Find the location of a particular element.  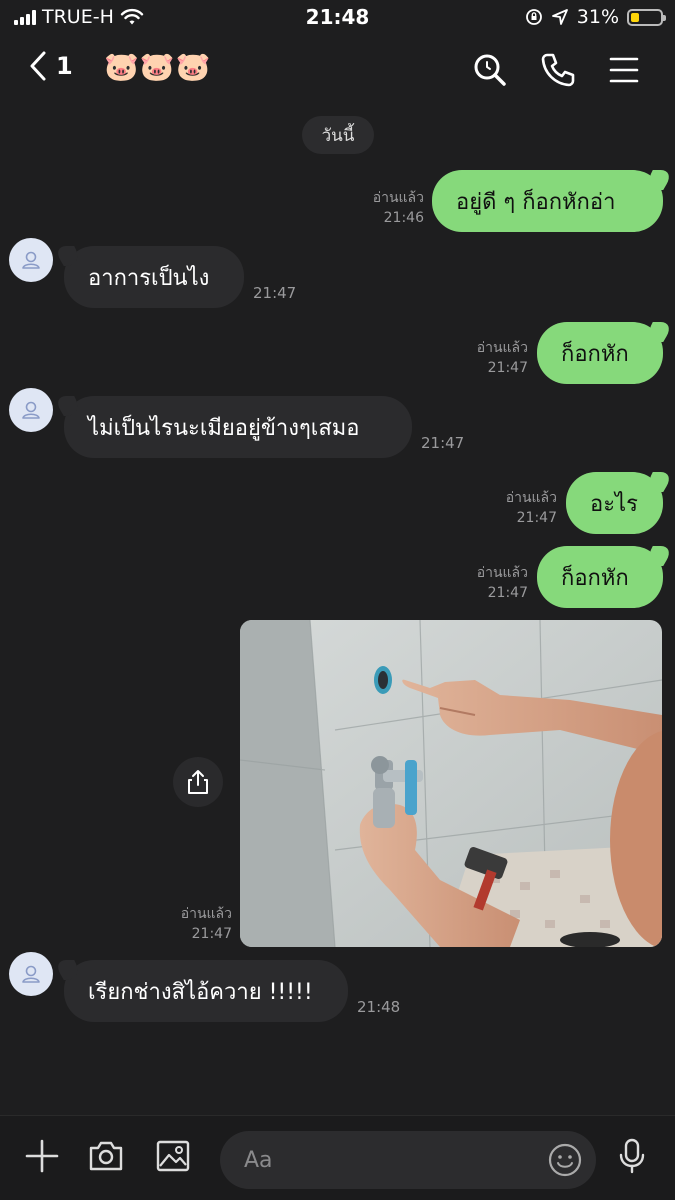

gallery-icon is located at coordinates (173, 1156).